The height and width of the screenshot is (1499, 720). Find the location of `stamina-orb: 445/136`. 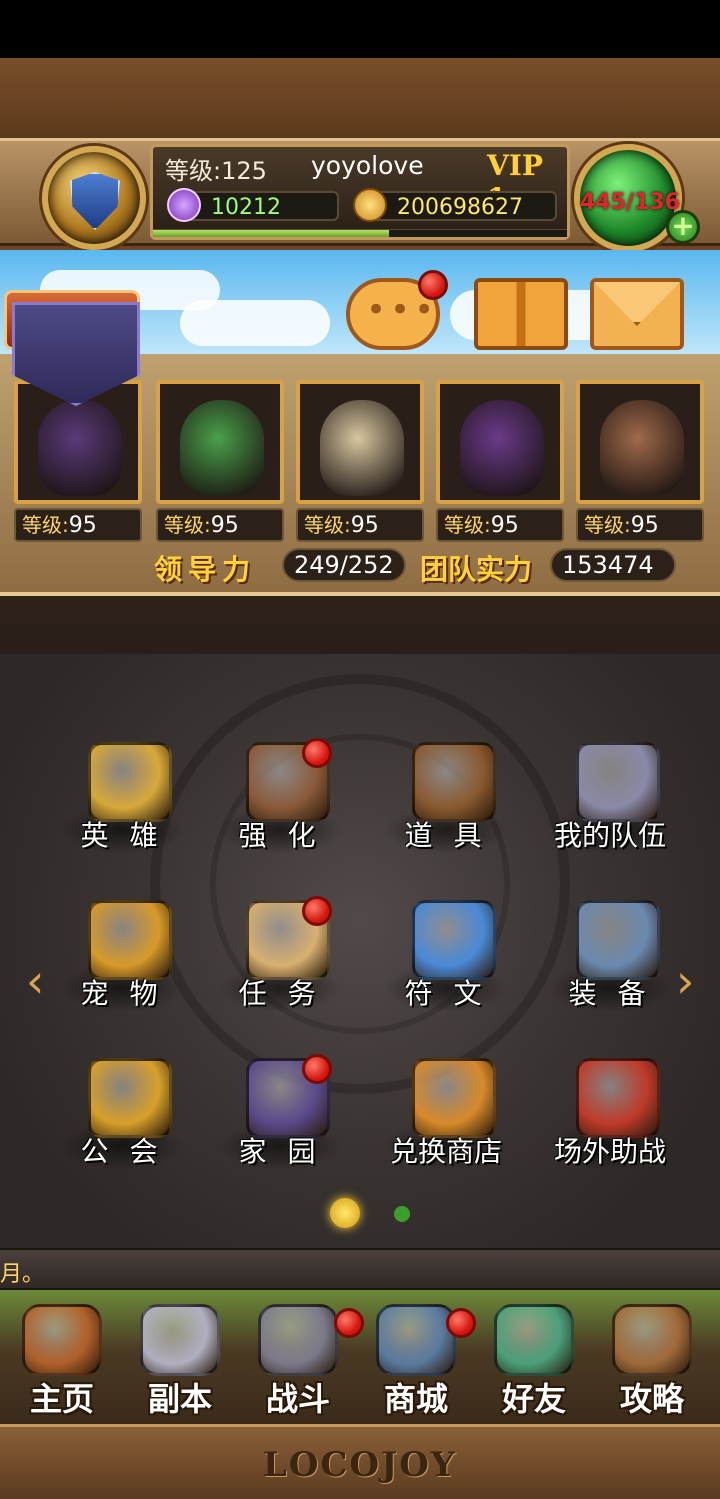

stamina-orb: 445/136 is located at coordinates (628, 198).